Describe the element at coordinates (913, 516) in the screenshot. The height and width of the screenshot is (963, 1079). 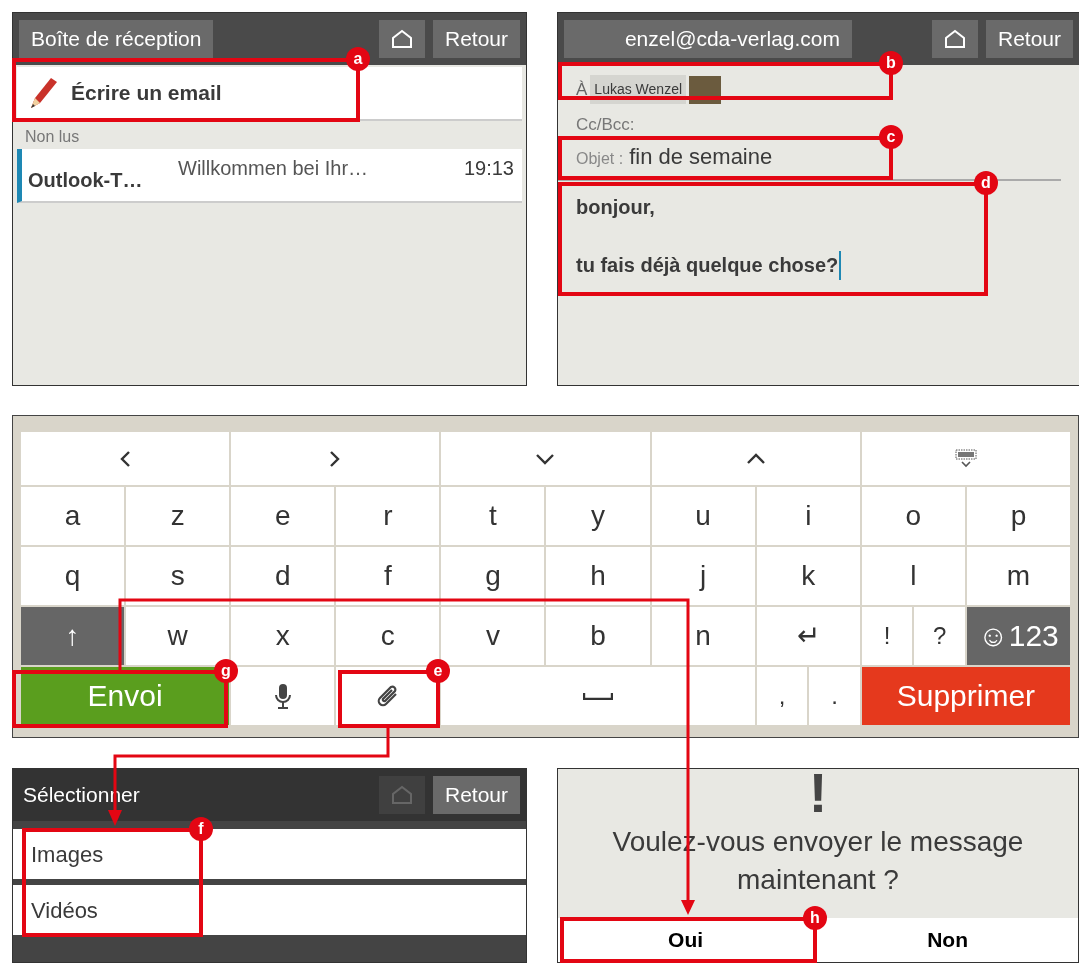
I see `keyboard-key: o` at that location.